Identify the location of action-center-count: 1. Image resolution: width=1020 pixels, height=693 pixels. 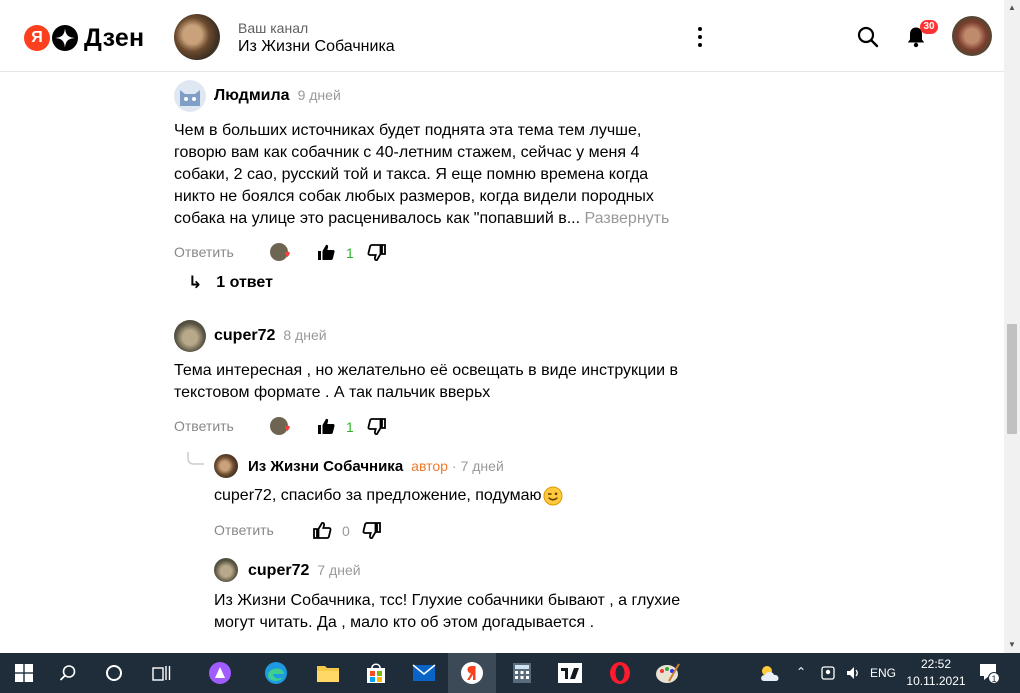
(994, 678).